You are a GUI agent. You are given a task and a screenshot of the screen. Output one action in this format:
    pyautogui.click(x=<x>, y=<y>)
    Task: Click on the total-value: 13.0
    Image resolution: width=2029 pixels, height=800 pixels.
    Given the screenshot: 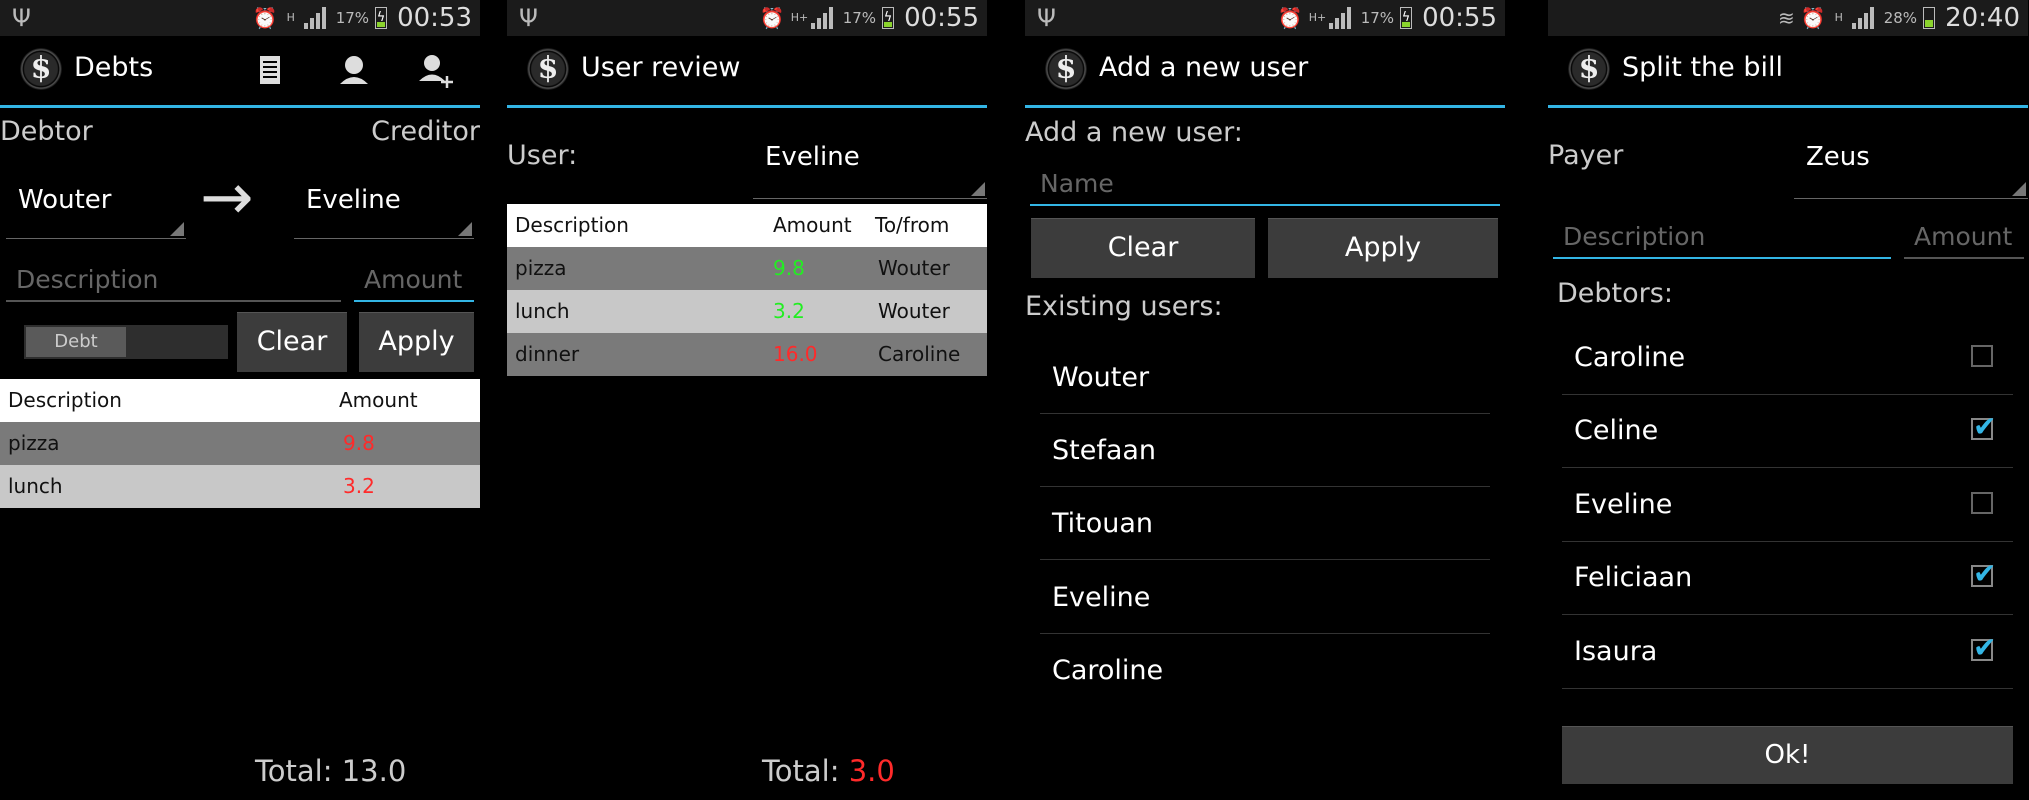 What is the action you would take?
    pyautogui.click(x=374, y=771)
    